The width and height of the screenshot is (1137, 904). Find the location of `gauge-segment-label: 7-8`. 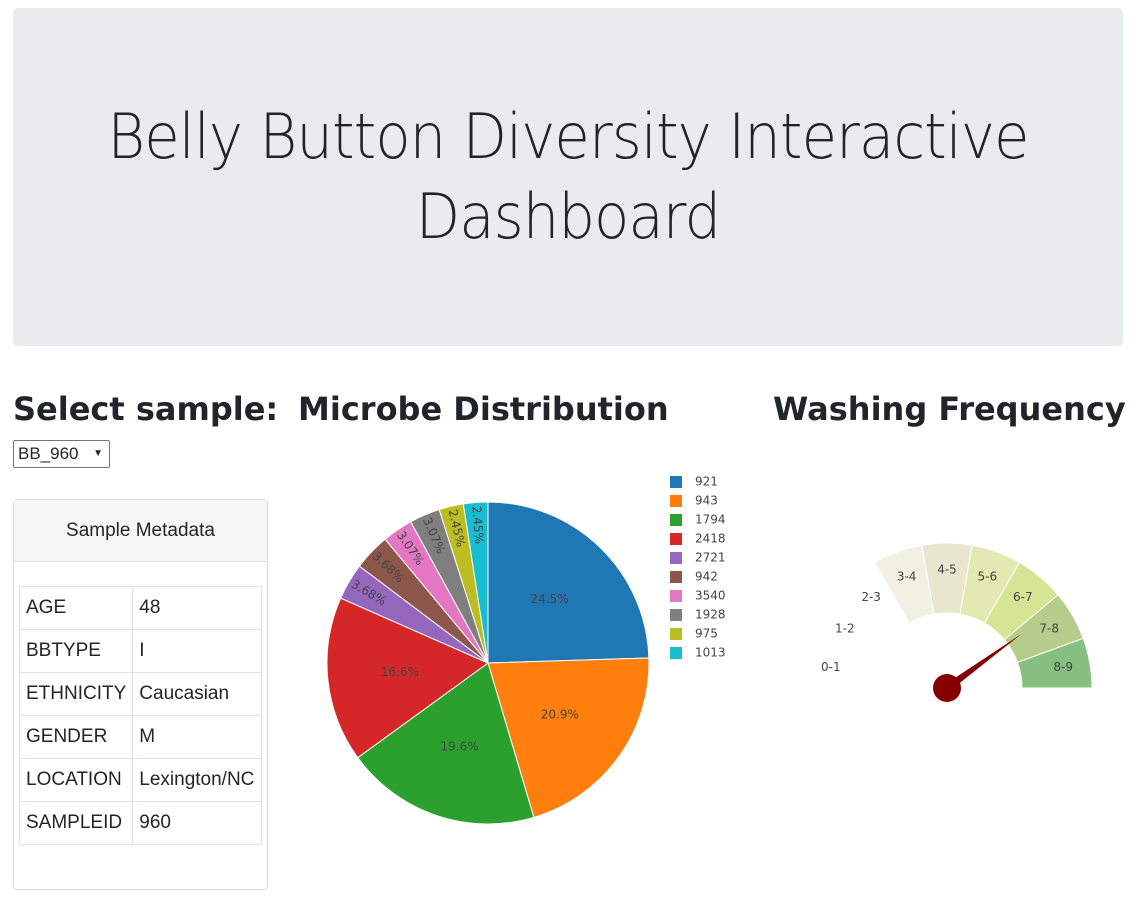

gauge-segment-label: 7-8 is located at coordinates (1049, 629).